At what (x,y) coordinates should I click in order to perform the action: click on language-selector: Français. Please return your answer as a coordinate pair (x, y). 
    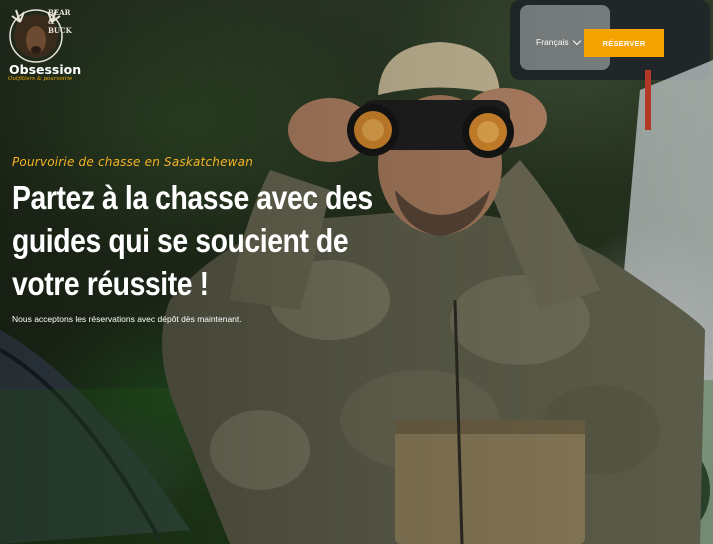
    Looking at the image, I should click on (558, 41).